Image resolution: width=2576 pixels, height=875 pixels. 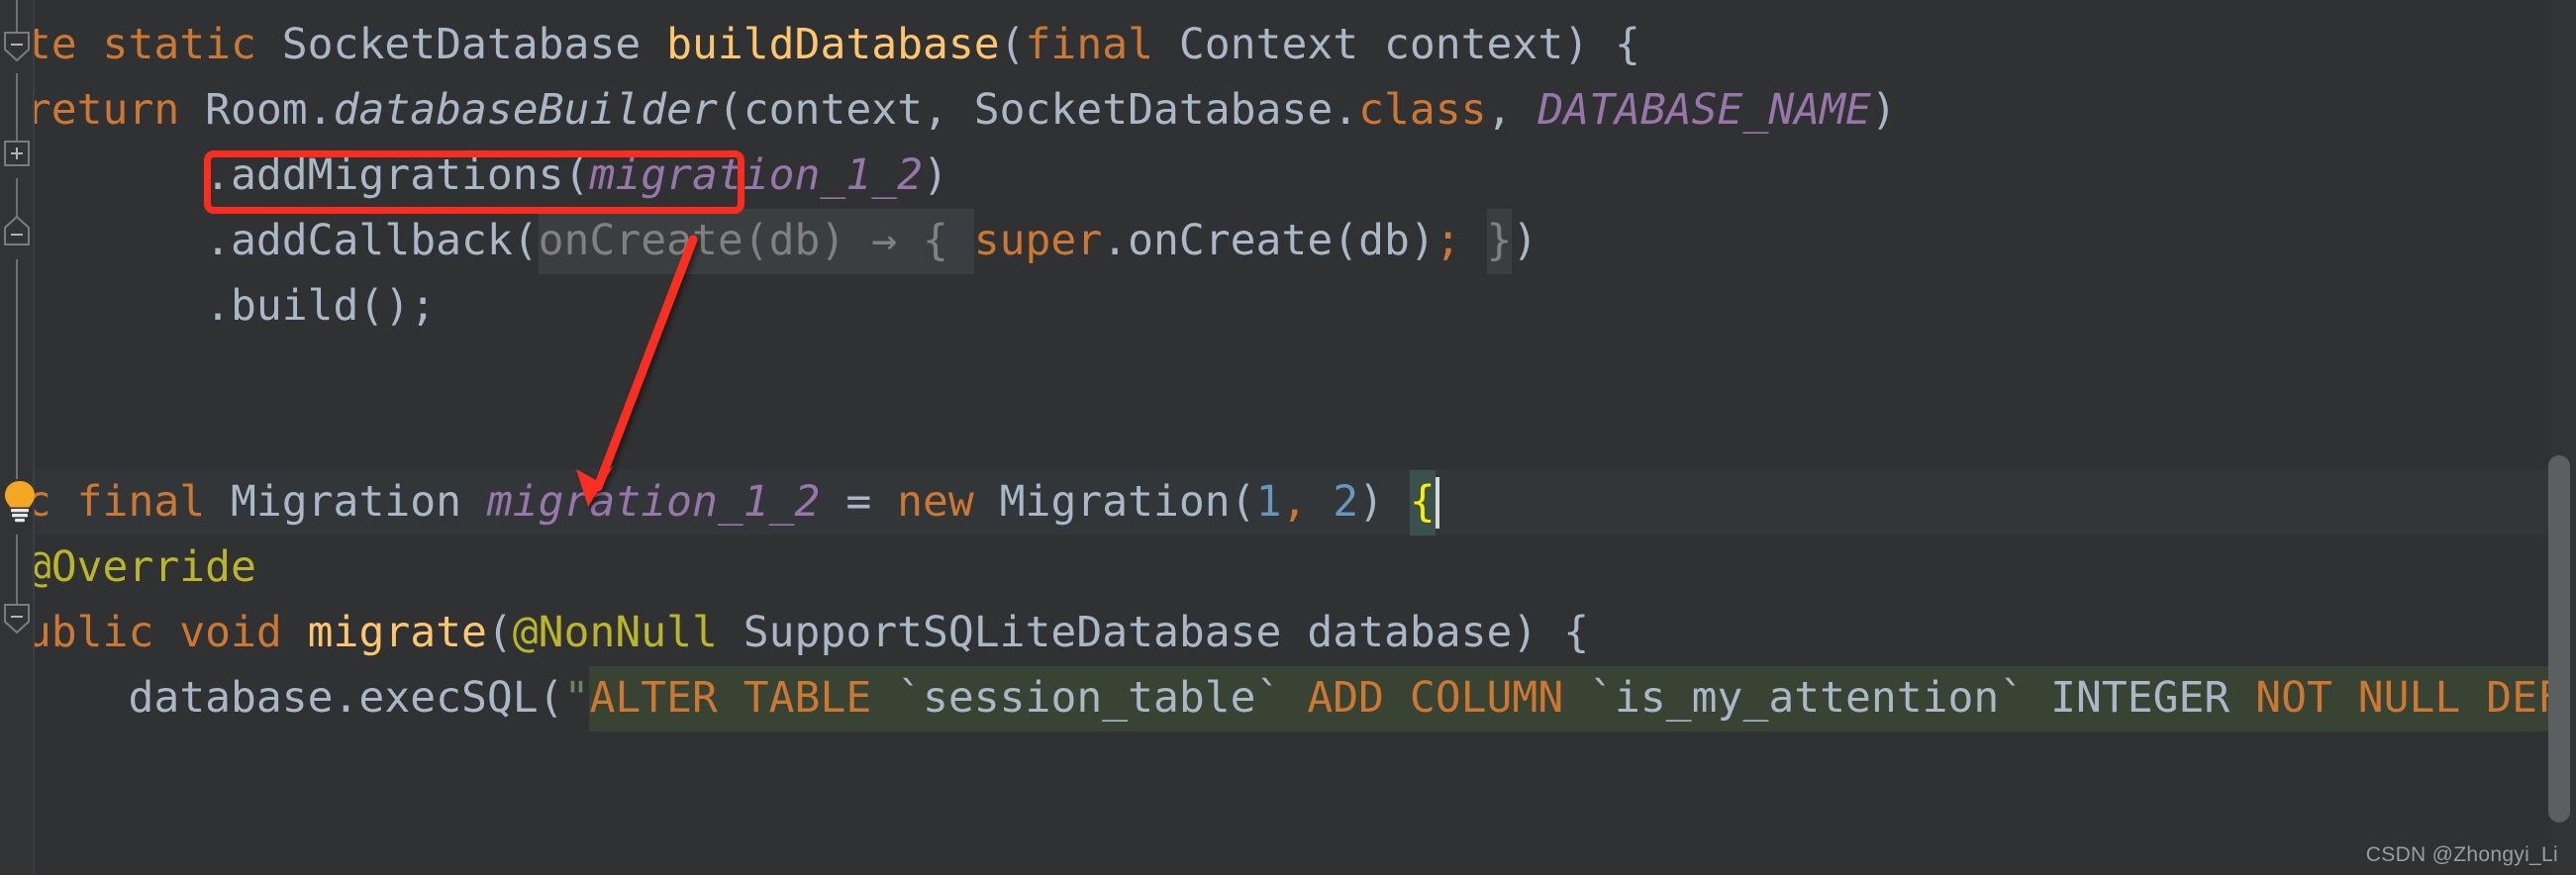 I want to click on code-token: 1, so click(x=1269, y=502).